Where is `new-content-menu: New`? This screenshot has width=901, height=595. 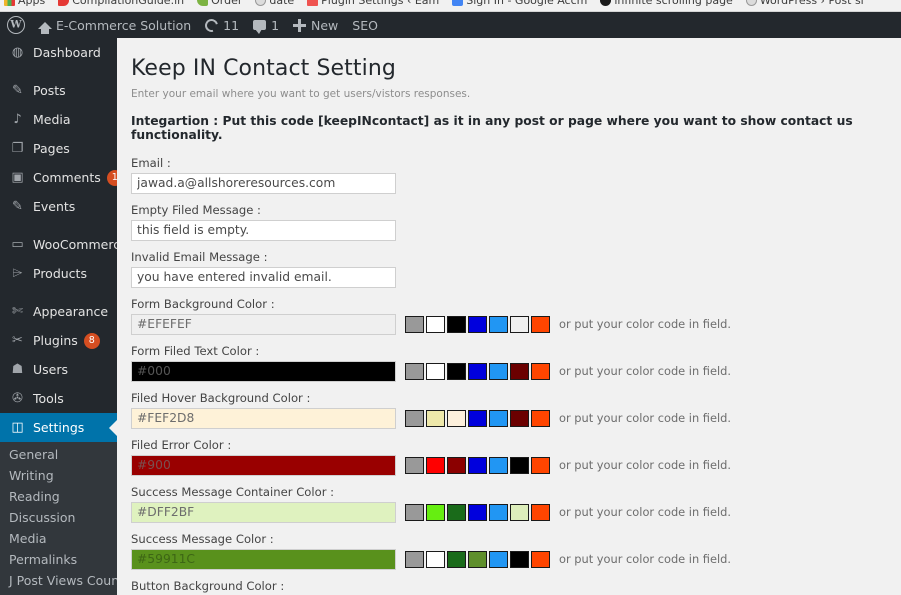
new-content-menu: New is located at coordinates (315, 25).